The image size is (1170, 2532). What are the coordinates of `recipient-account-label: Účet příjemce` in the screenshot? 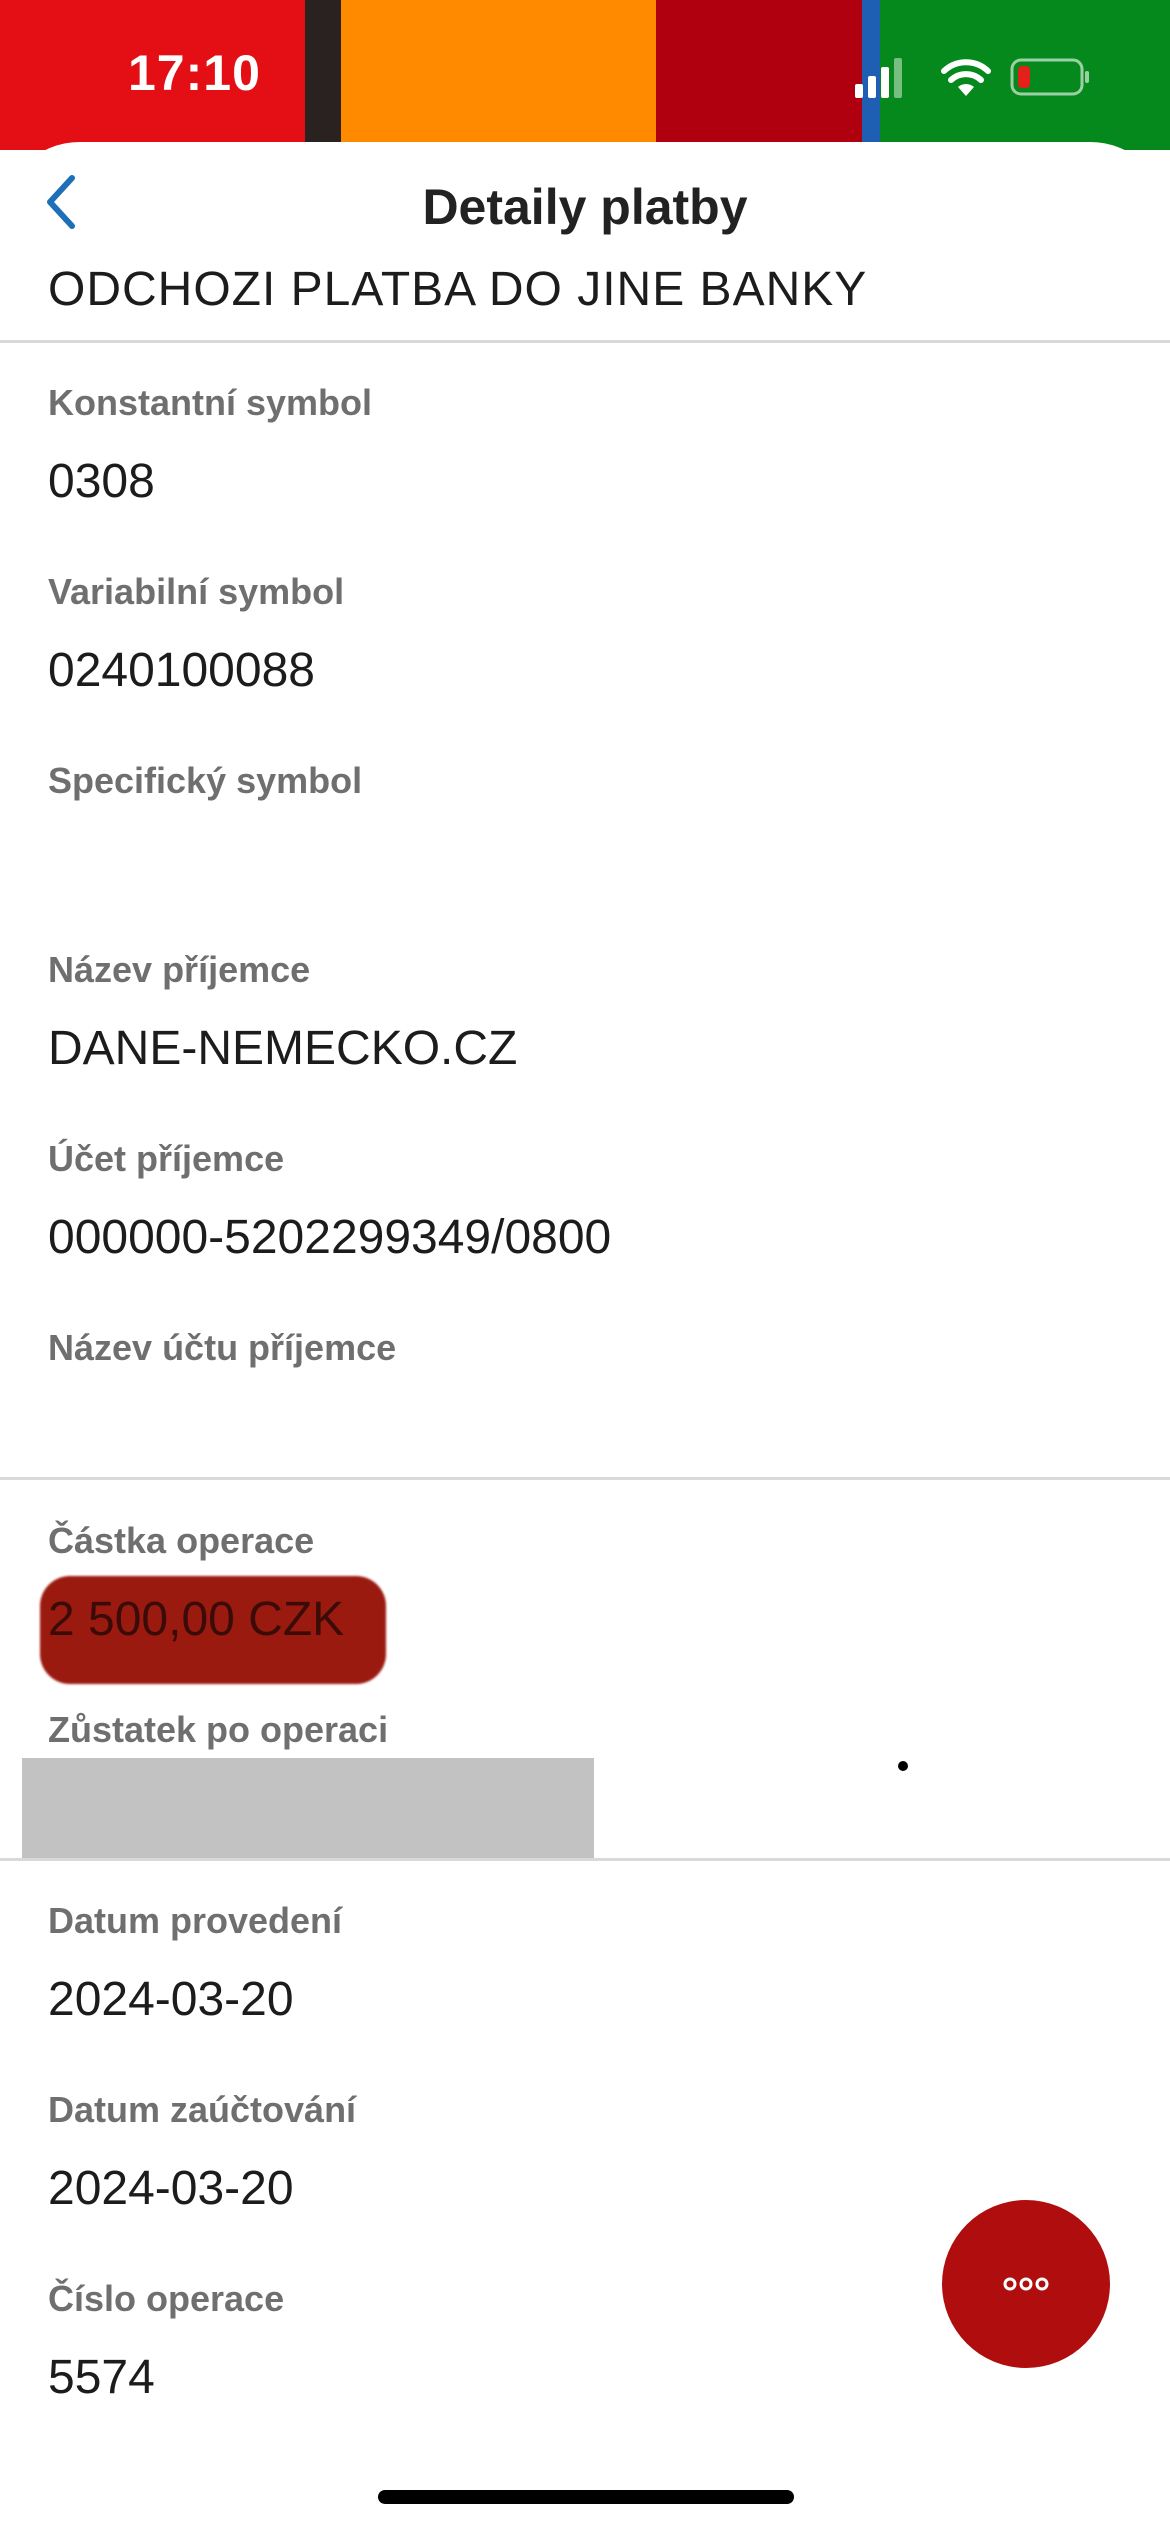 It's located at (166, 1158).